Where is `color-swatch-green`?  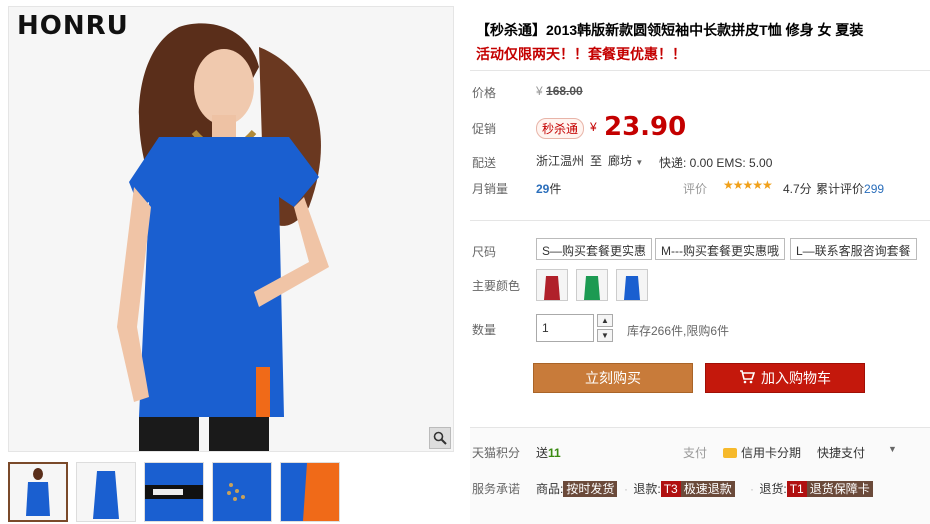
color-swatch-green is located at coordinates (592, 285).